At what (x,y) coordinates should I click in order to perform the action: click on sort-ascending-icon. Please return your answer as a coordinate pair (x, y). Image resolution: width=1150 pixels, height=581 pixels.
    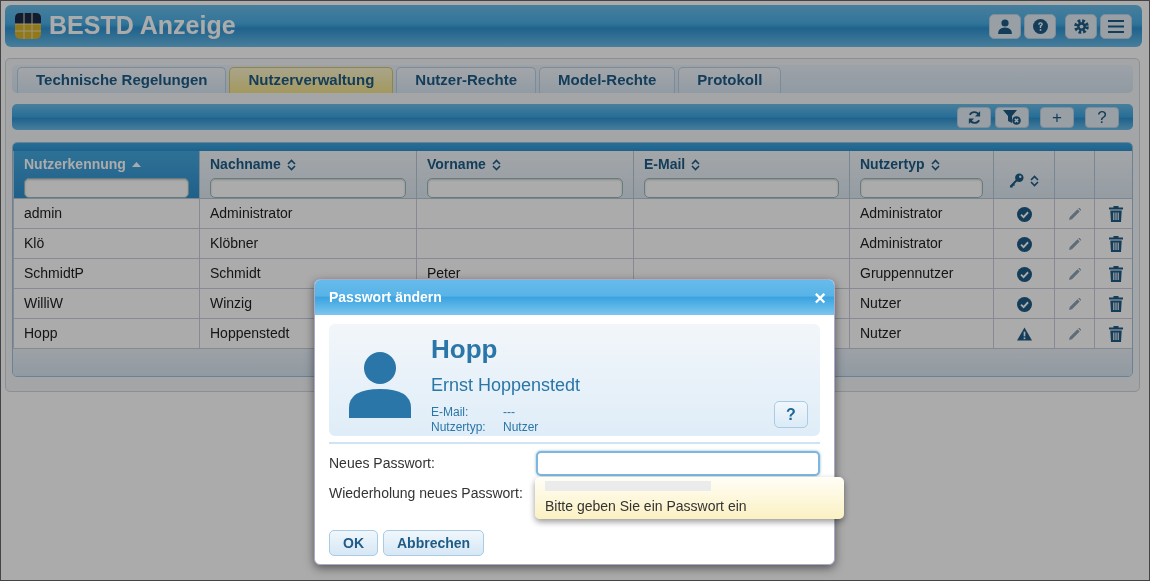
    Looking at the image, I should click on (136, 164).